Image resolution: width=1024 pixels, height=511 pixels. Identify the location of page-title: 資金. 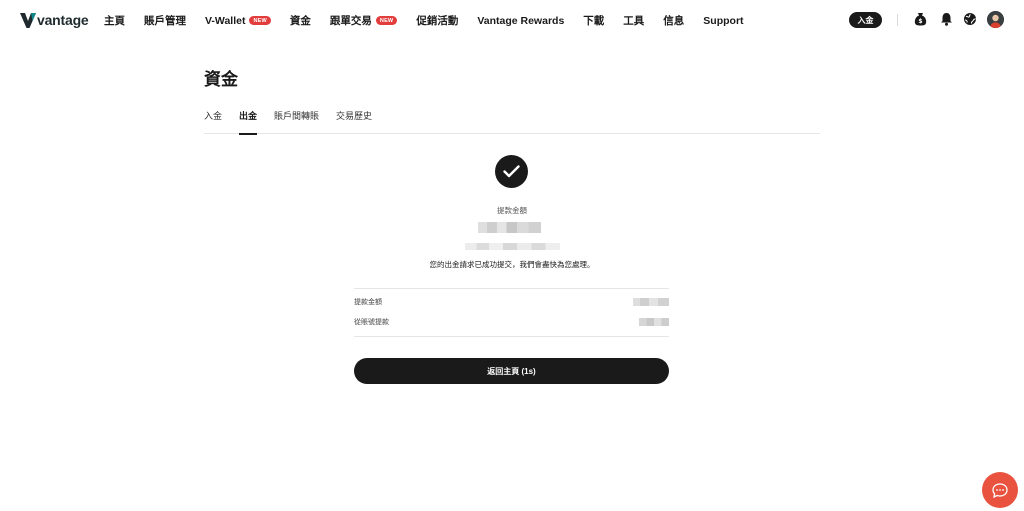
(221, 79).